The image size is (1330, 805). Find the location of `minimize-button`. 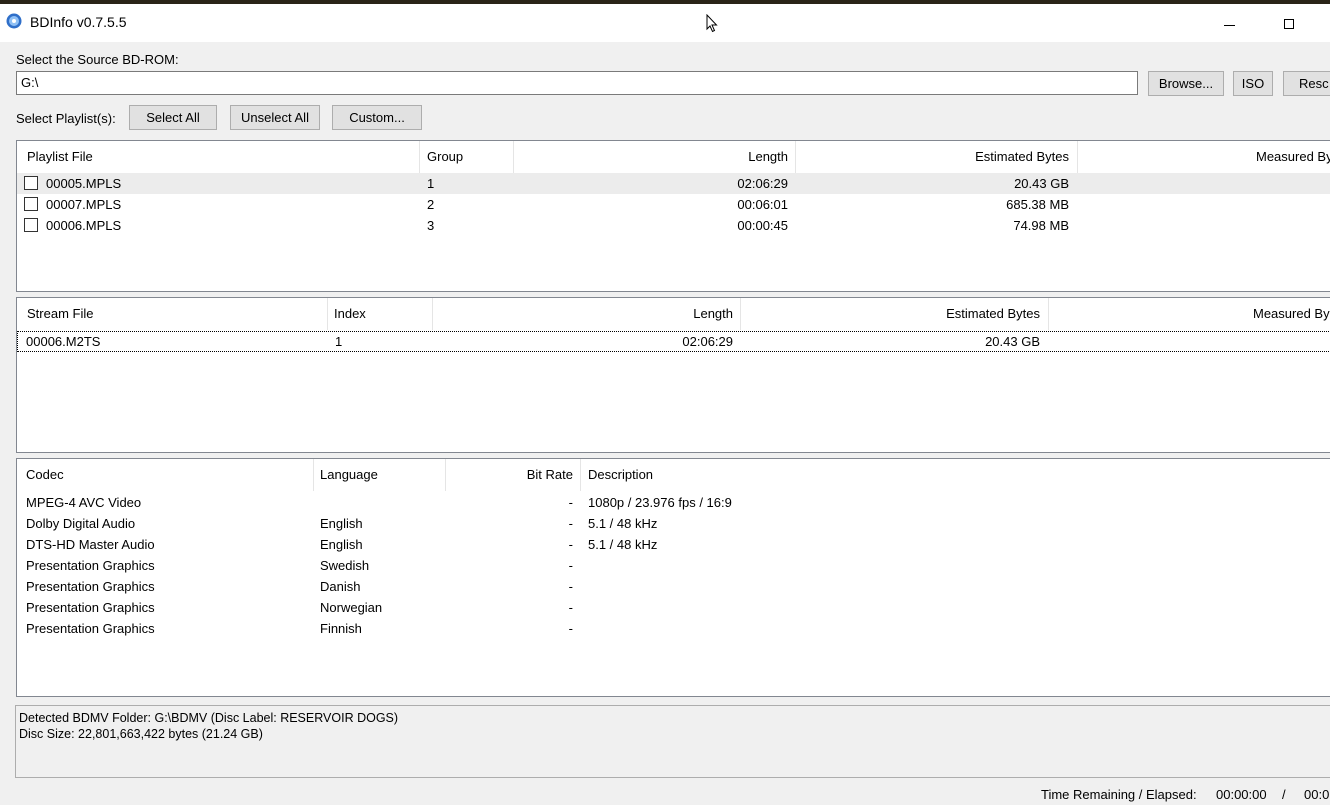

minimize-button is located at coordinates (1229, 23).